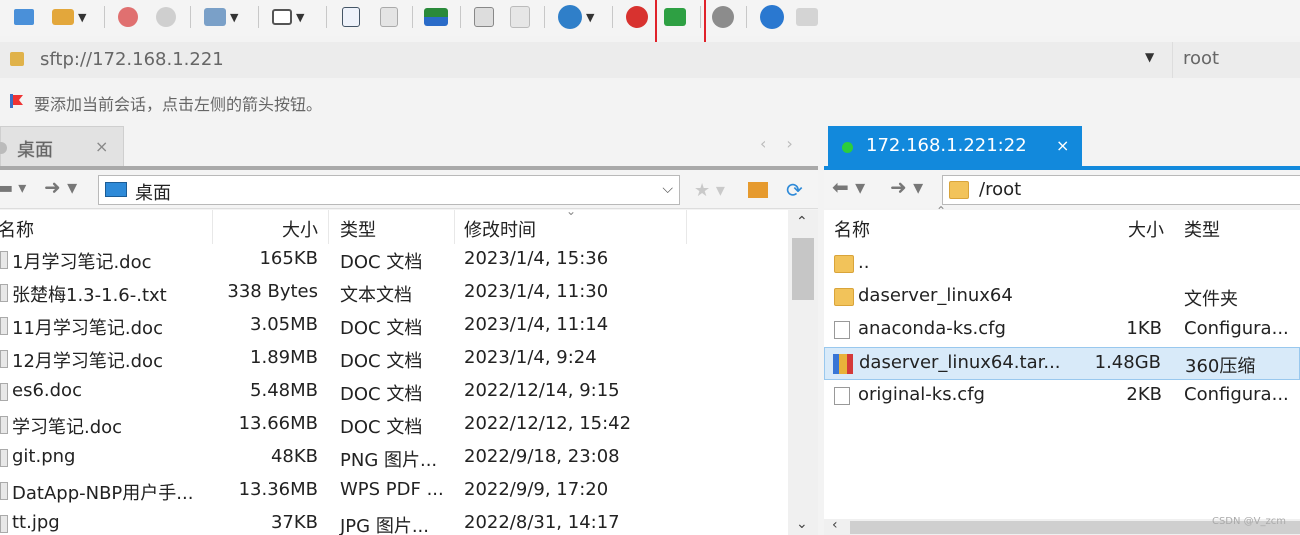 Image resolution: width=1300 pixels, height=535 pixels. I want to click on star-icon: ★ ▾, so click(709, 190).